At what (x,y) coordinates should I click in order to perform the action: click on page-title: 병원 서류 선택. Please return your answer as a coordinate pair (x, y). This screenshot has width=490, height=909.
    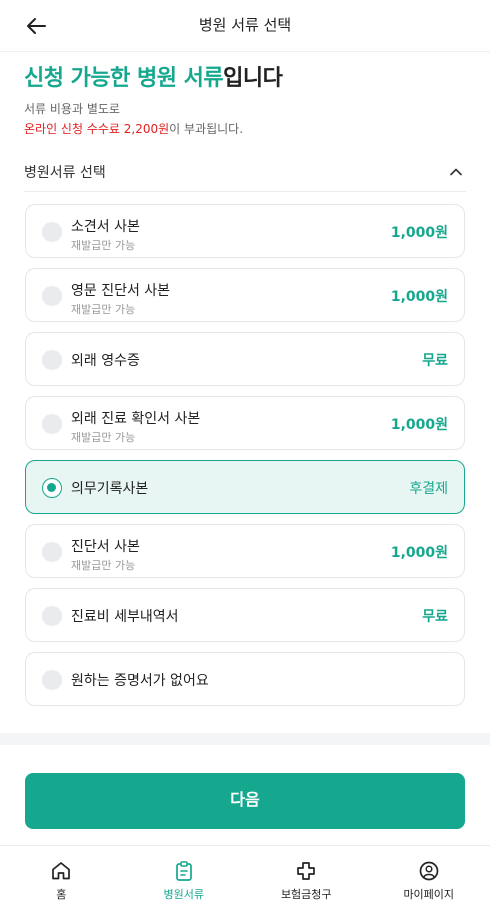
    Looking at the image, I should click on (245, 25).